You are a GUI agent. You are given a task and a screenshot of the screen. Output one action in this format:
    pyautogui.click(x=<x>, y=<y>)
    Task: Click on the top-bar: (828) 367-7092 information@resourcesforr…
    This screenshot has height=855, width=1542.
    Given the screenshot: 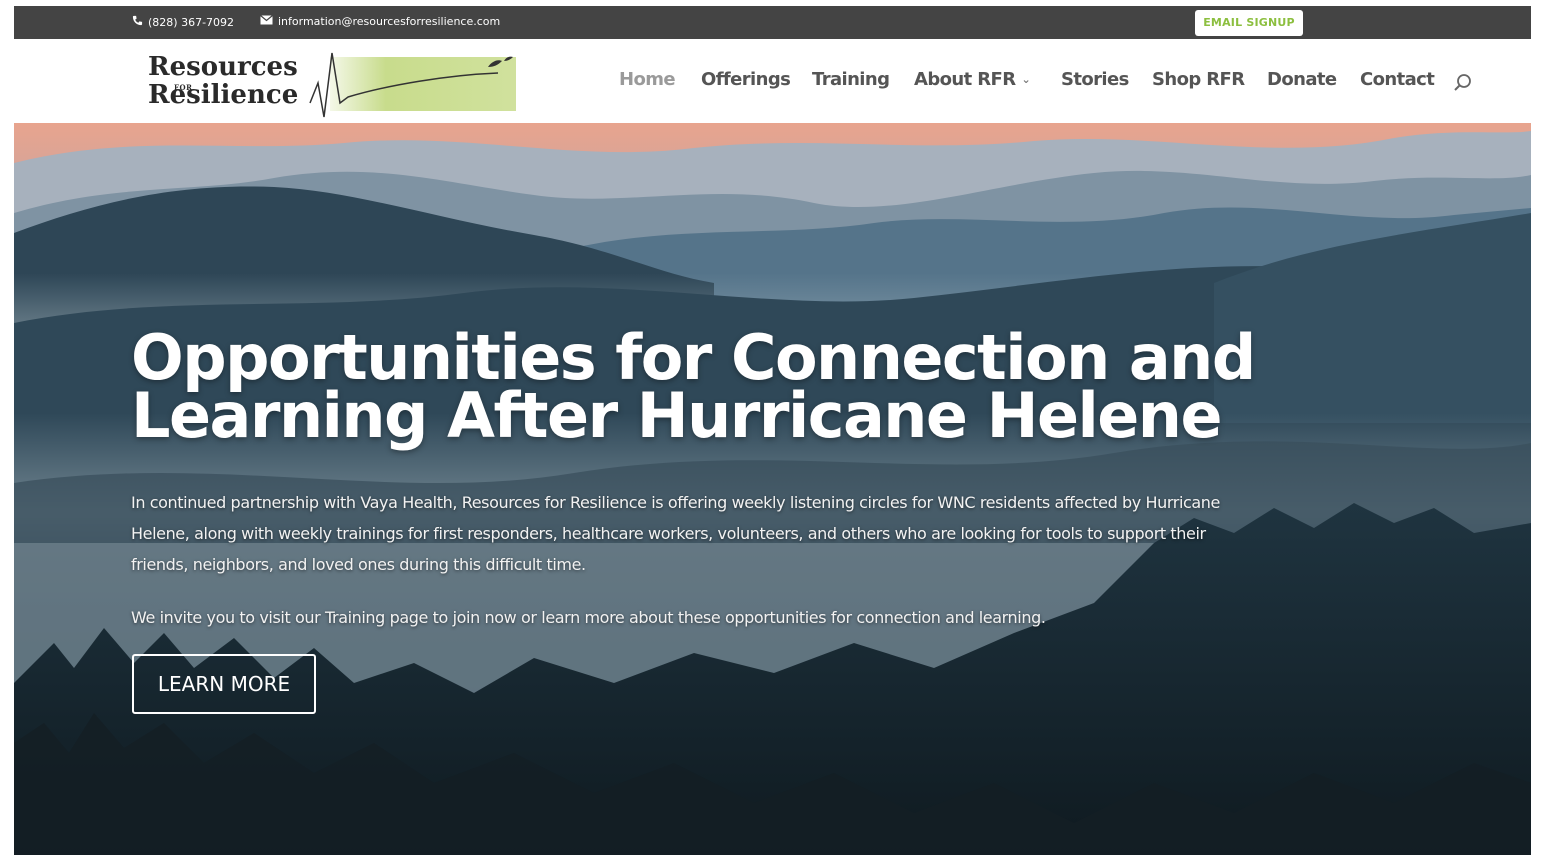 What is the action you would take?
    pyautogui.click(x=772, y=22)
    